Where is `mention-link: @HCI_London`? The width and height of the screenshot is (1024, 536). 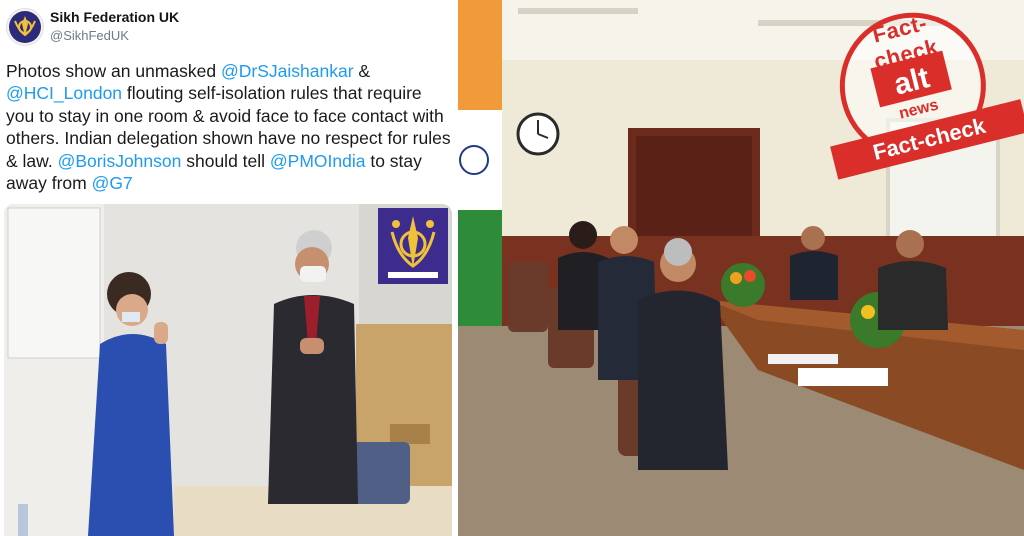 mention-link: @HCI_London is located at coordinates (64, 93).